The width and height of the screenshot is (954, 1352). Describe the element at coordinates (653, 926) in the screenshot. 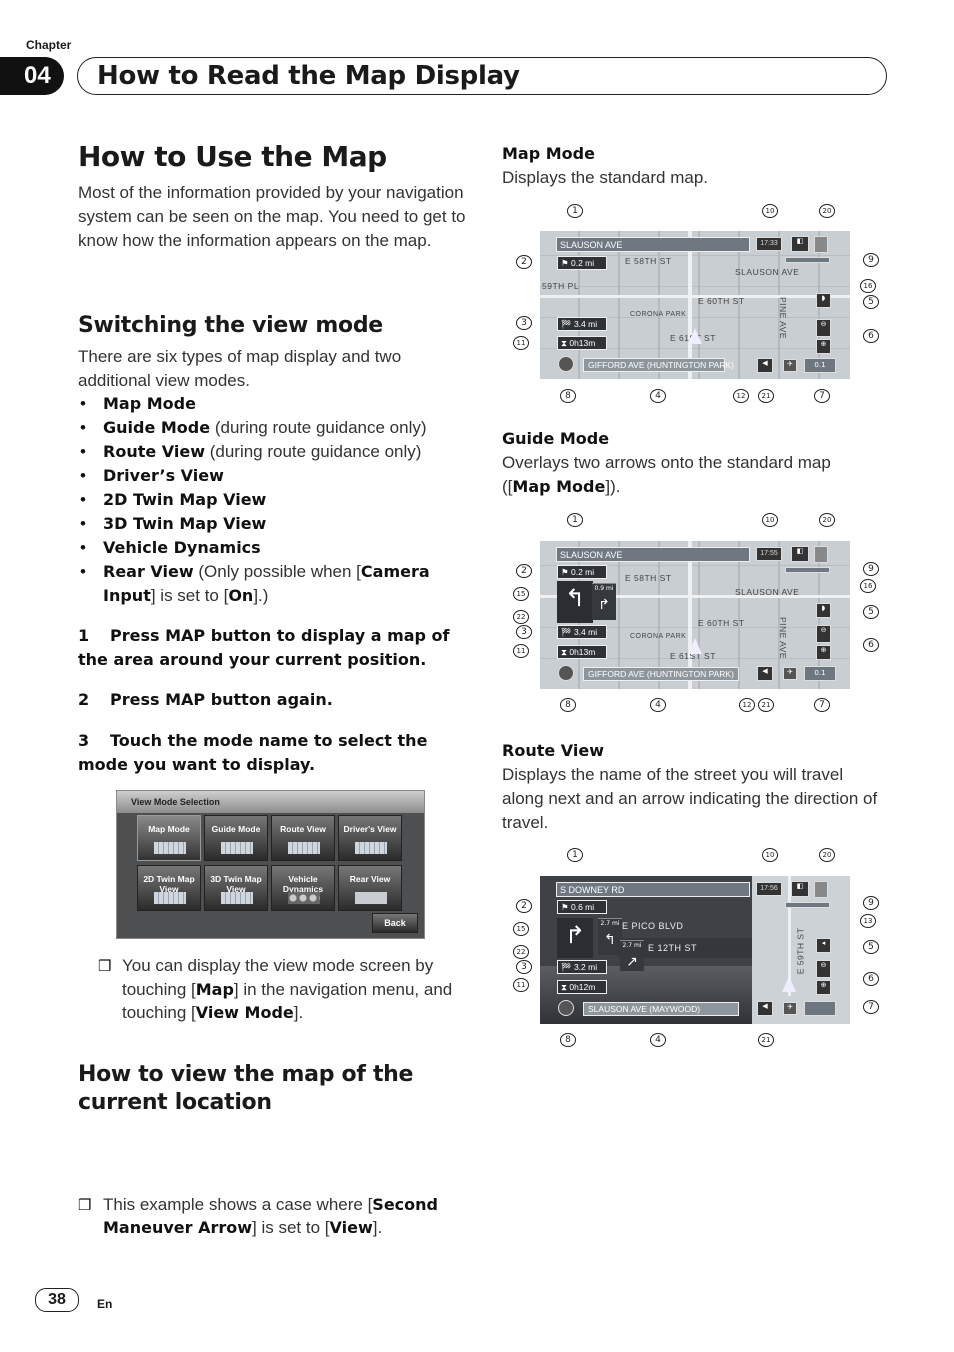

I see `next-street-name: E PICO BLVD` at that location.